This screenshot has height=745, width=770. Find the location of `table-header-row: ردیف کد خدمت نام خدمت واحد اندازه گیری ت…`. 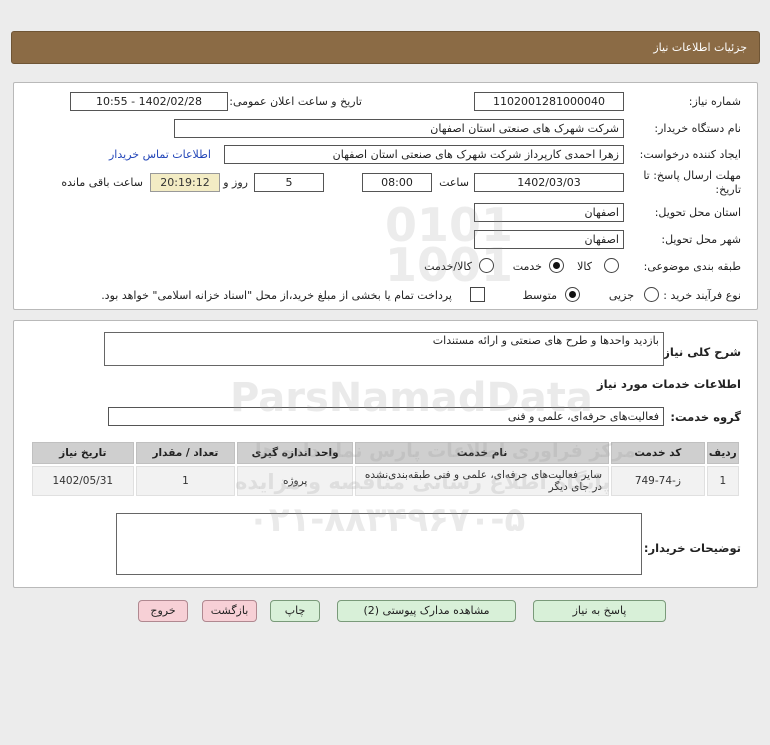

table-header-row: ردیف کد خدمت نام خدمت واحد اندازه گیری ت… is located at coordinates (385, 453).